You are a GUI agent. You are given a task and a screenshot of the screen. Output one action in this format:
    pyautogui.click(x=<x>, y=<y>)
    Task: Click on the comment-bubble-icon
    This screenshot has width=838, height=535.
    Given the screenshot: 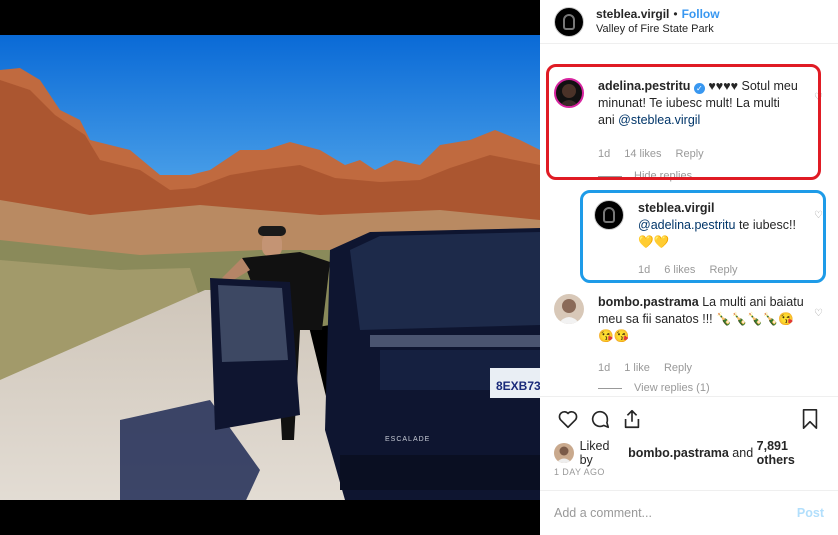 What is the action you would take?
    pyautogui.click(x=600, y=419)
    